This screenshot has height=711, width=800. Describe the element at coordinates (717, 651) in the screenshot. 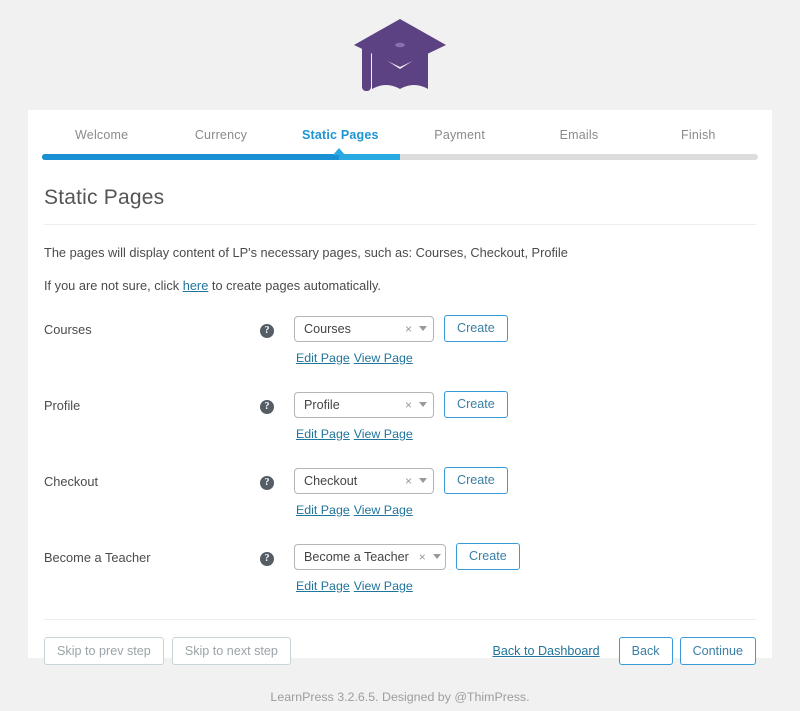

I see `continue-button: Continue` at that location.